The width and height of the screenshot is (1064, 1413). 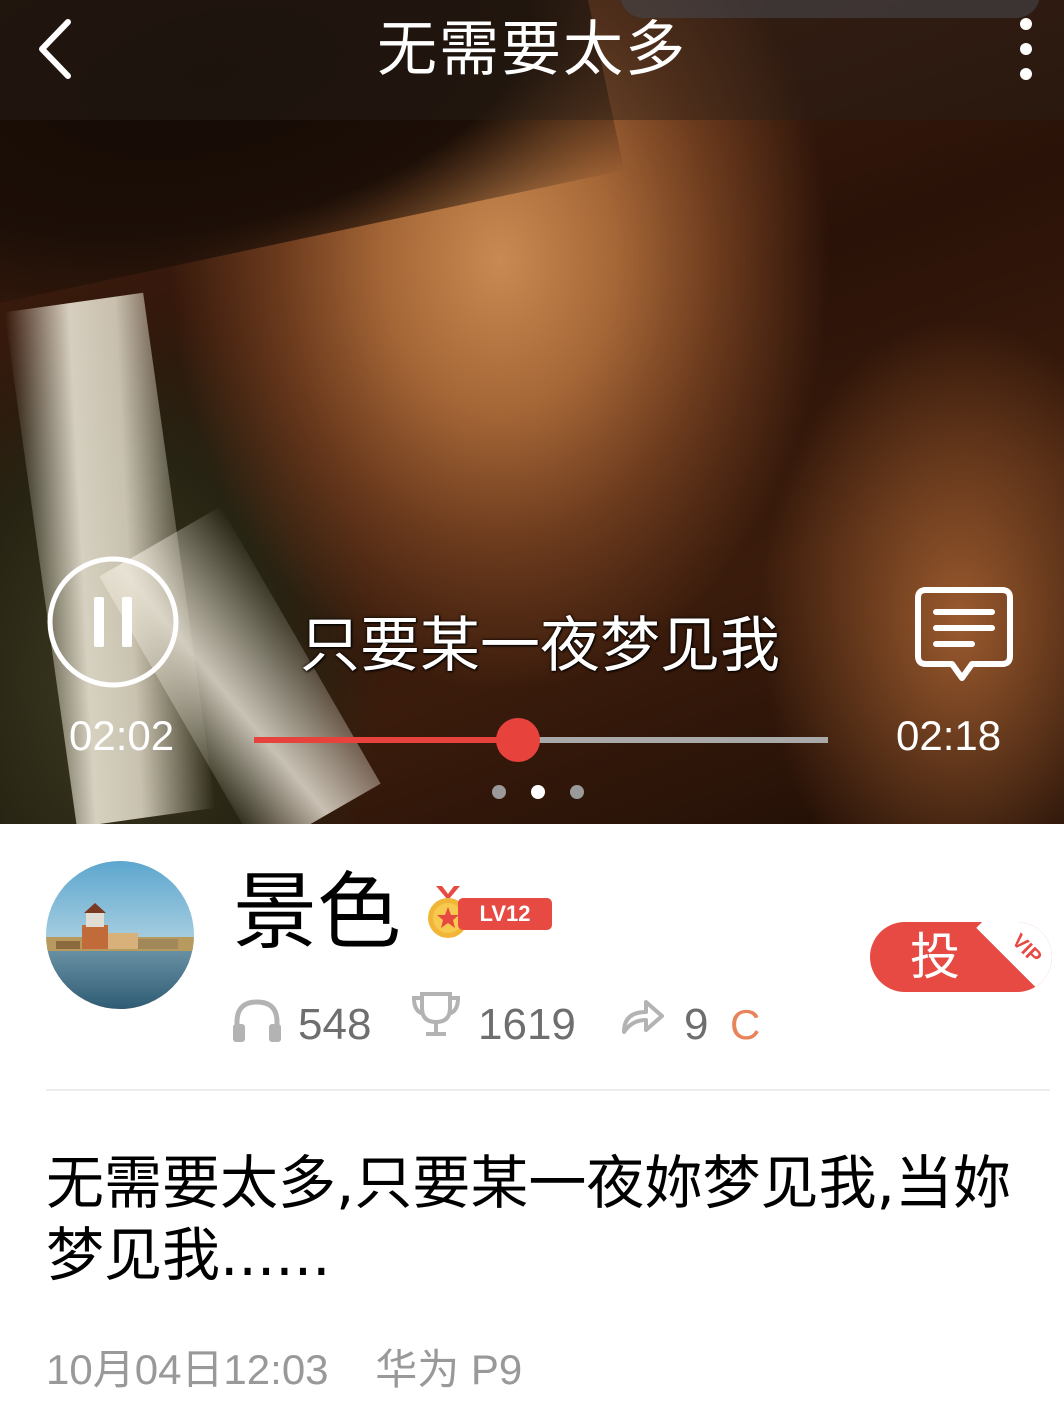 I want to click on progress-slider, so click(x=541, y=740).